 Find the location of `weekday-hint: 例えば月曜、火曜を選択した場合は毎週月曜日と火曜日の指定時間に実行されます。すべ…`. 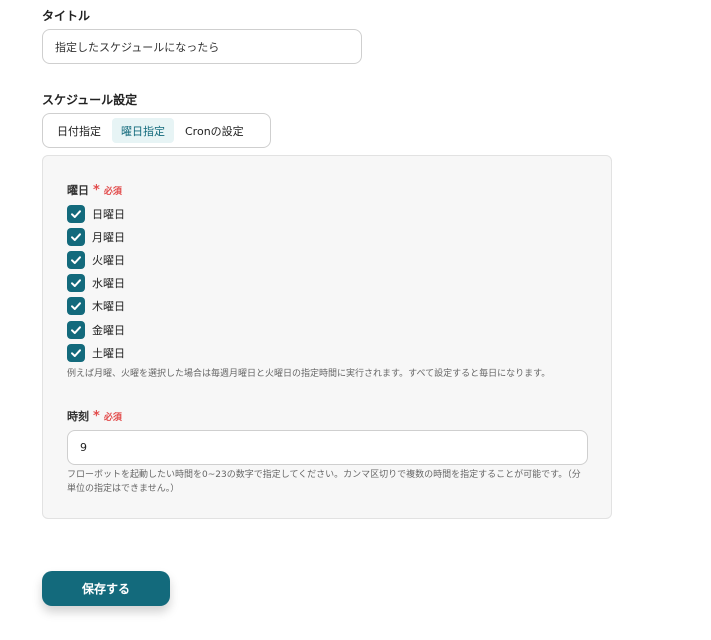

weekday-hint: 例えば月曜、火曜を選択した場合は毎週月曜日と火曜日の指定時間に実行されます。すべ… is located at coordinates (309, 374).